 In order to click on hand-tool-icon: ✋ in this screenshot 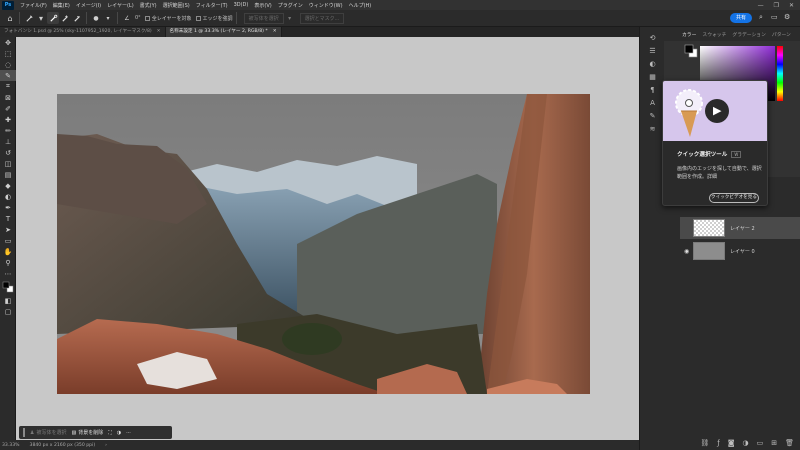, I will do `click(8, 251)`.